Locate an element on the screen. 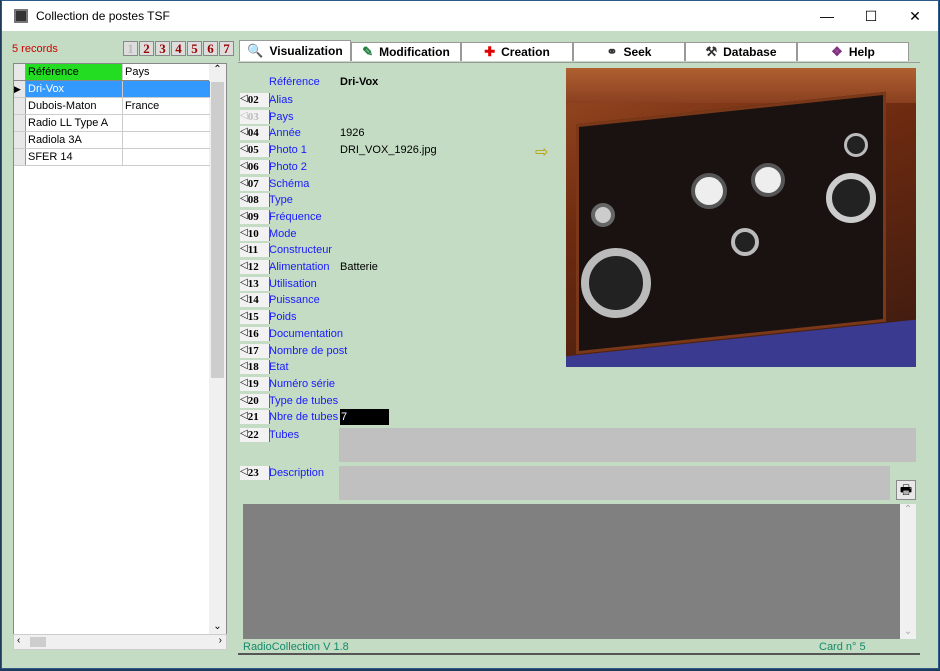  tab-label: Seek is located at coordinates (637, 52).